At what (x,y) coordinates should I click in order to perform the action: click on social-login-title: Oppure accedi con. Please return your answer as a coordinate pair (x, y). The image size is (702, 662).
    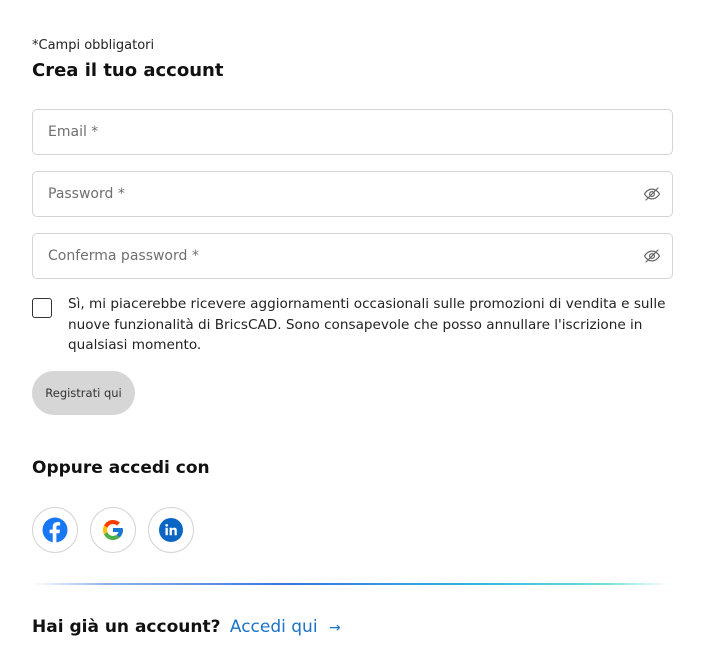
    Looking at the image, I should click on (121, 468).